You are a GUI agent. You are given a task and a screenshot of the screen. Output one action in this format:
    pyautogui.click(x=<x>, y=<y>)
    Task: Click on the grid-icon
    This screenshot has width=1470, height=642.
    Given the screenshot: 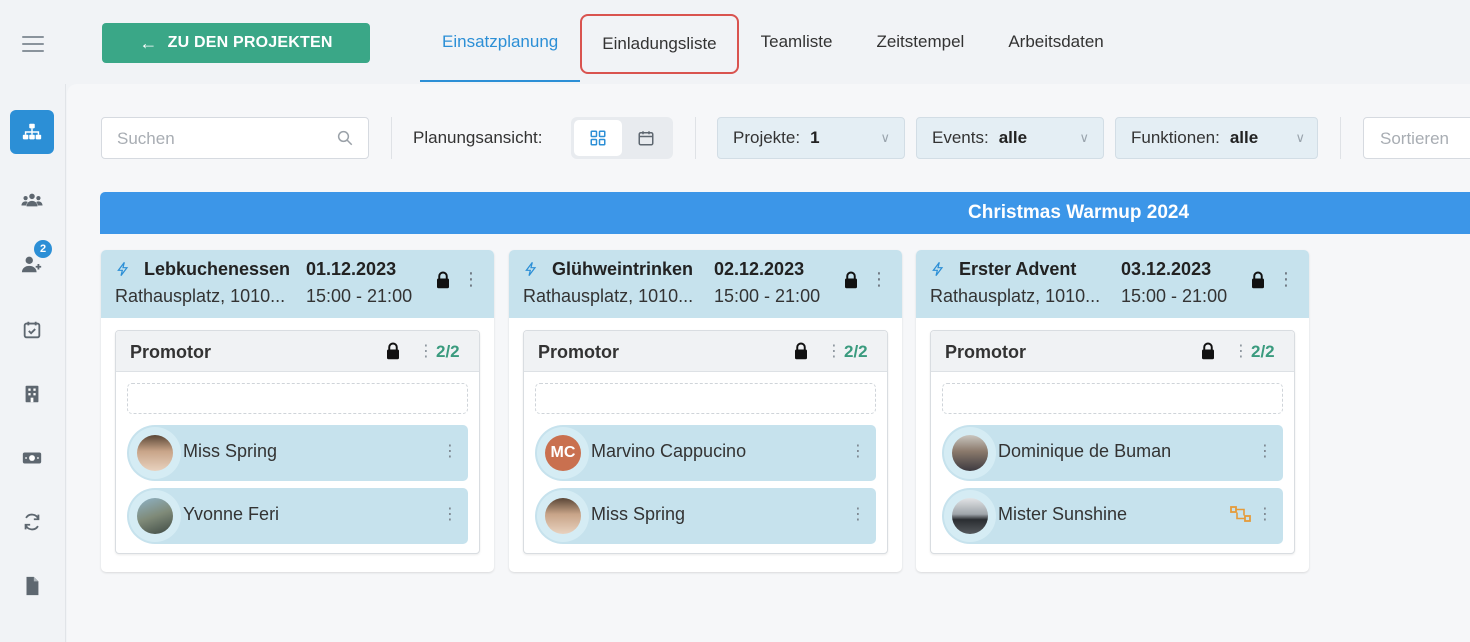 What is the action you would take?
    pyautogui.click(x=598, y=138)
    